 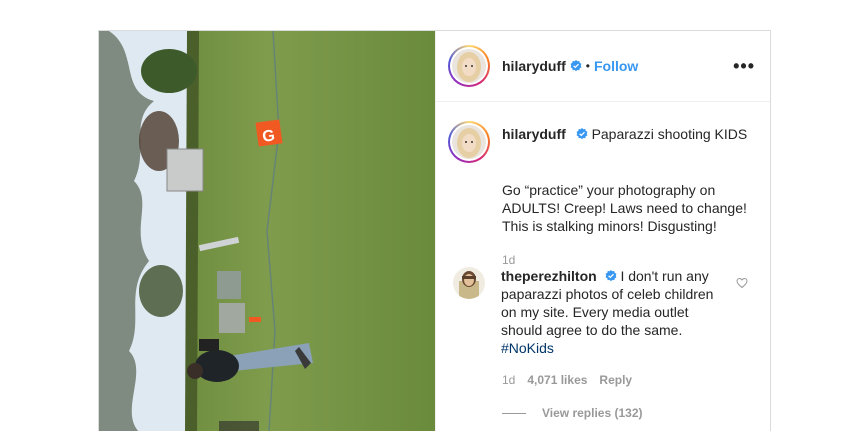 I want to click on author-avatar, so click(x=469, y=66).